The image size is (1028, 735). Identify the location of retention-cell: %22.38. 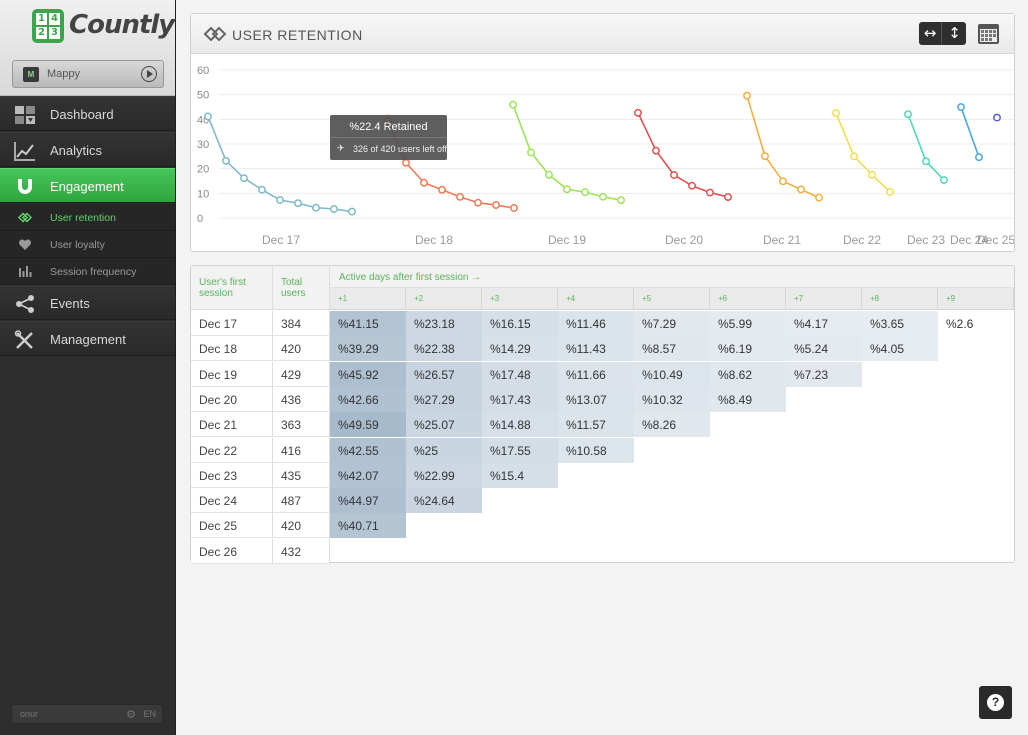
(444, 349).